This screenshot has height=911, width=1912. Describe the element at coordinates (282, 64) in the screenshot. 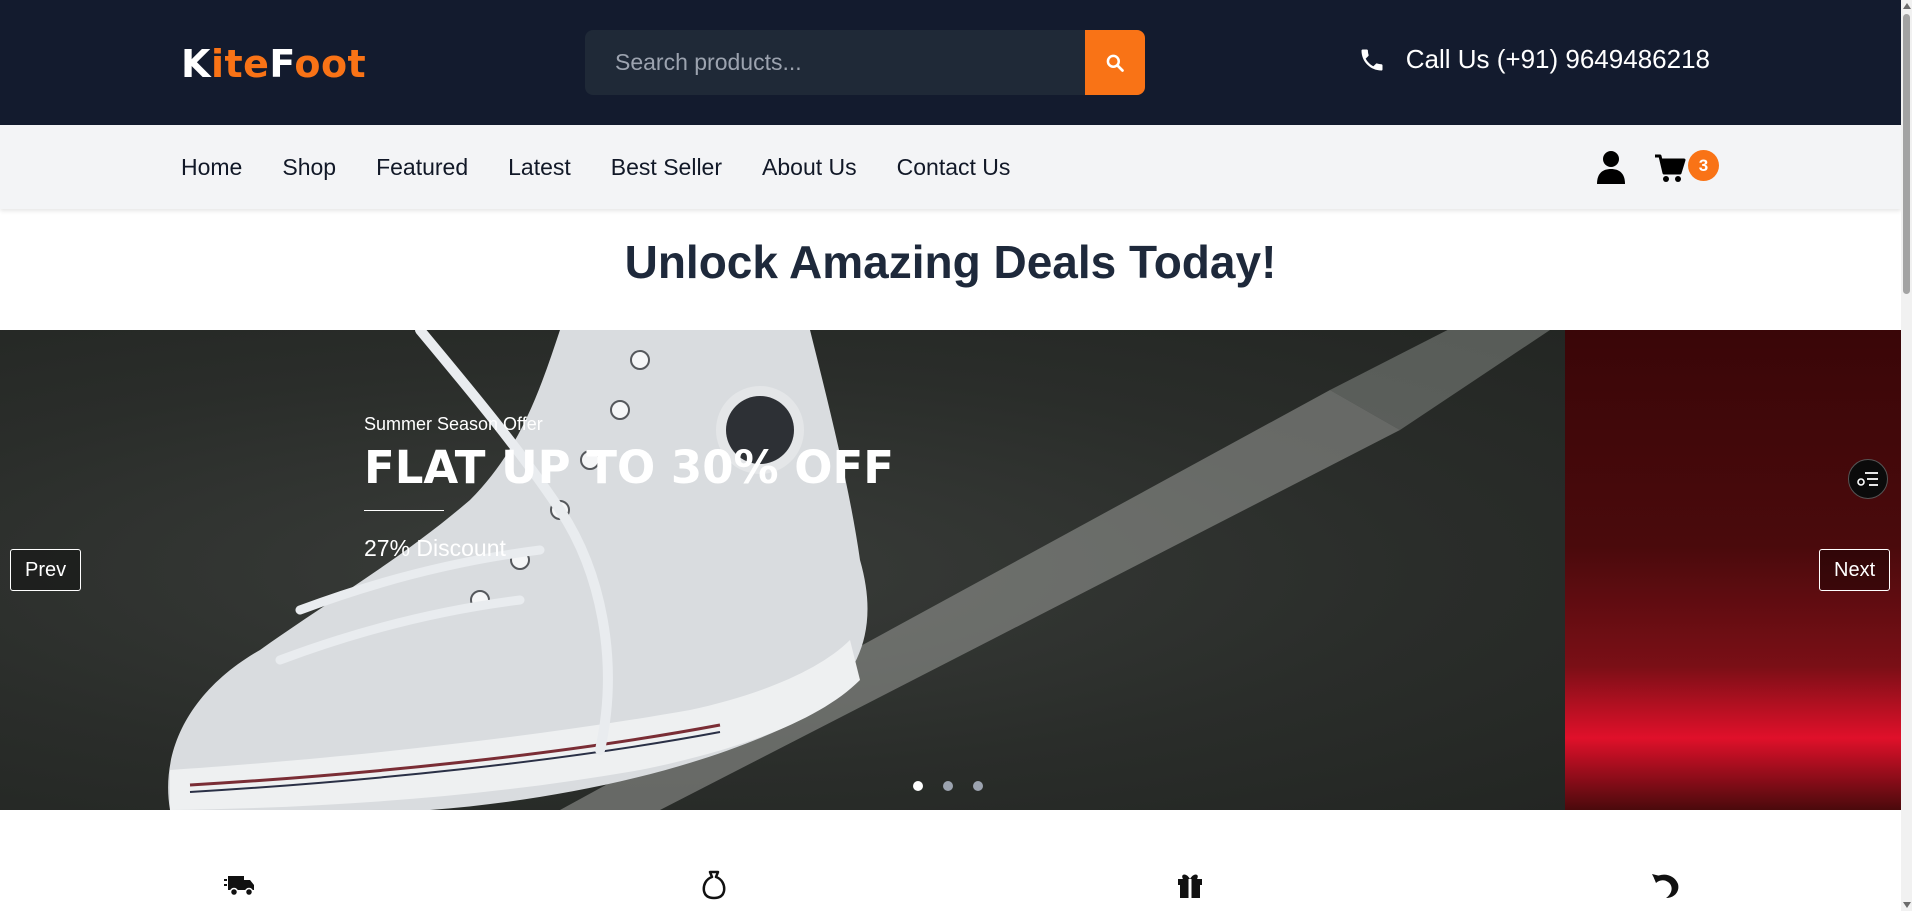

I see `logo-f-part: F` at that location.